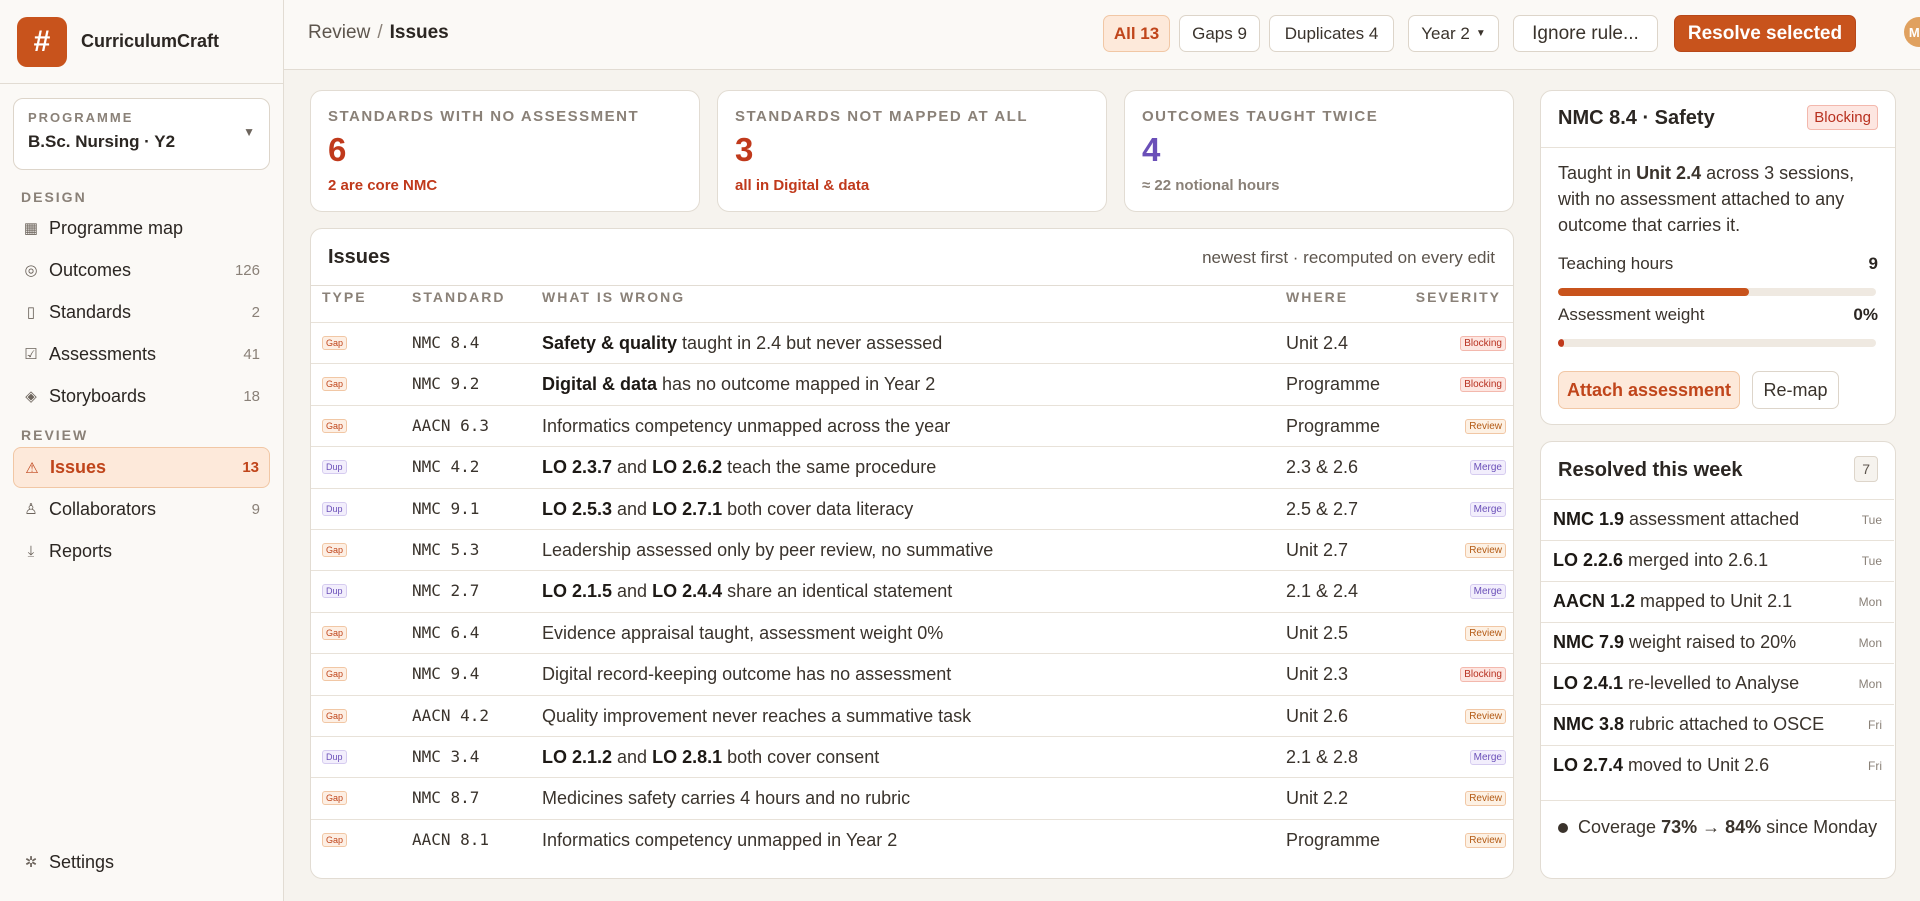 The width and height of the screenshot is (1920, 901). I want to click on sidebar-item-assessments: ☑ Assessments 41, so click(141, 354).